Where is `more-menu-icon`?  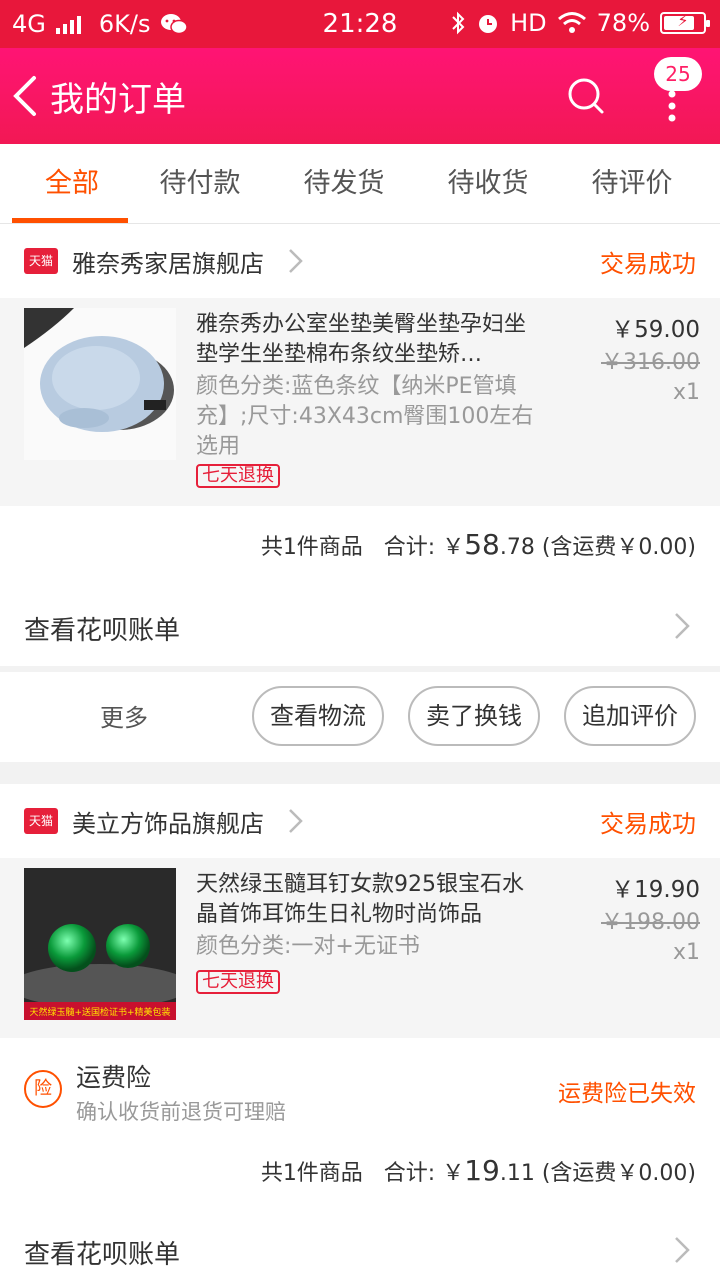 more-menu-icon is located at coordinates (672, 108).